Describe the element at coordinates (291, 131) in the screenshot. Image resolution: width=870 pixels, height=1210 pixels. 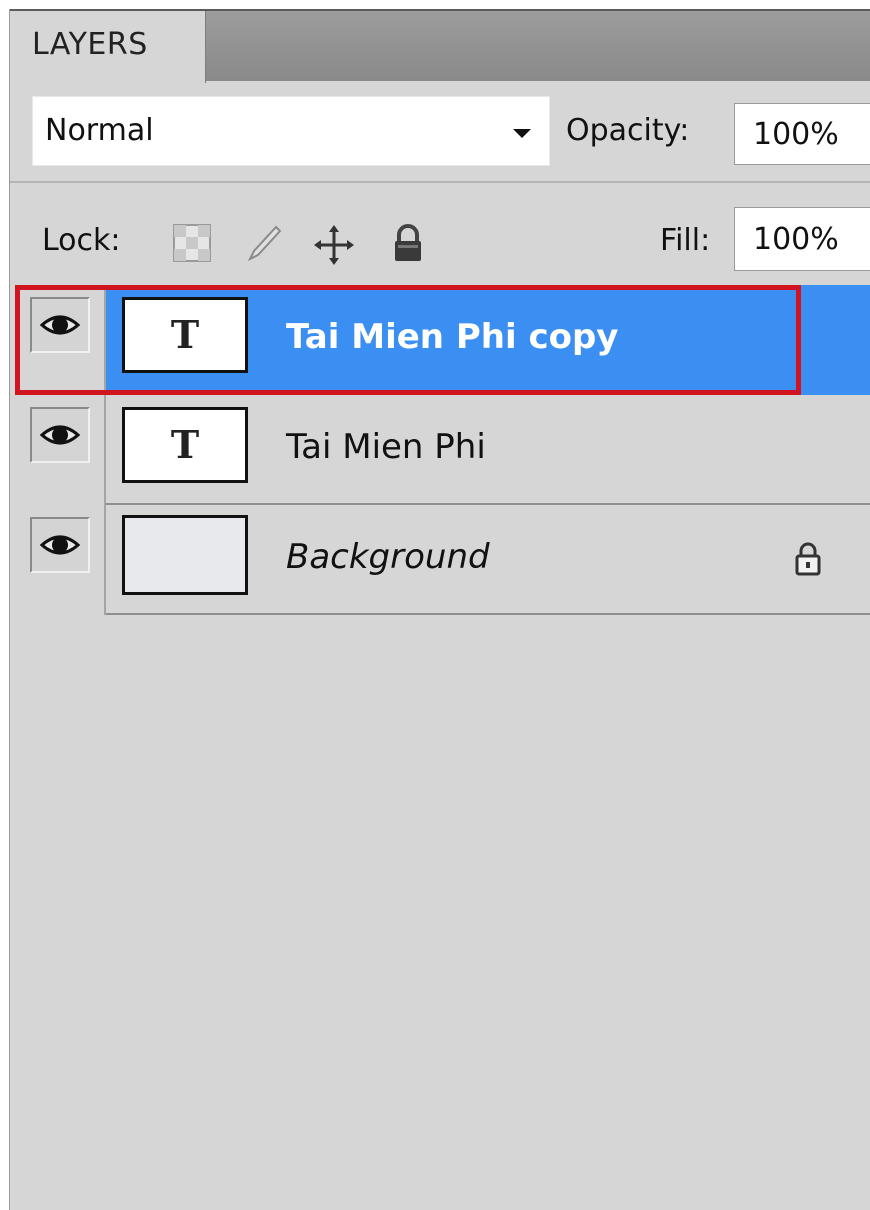
I see `blend-mode-dropdown: Normal` at that location.